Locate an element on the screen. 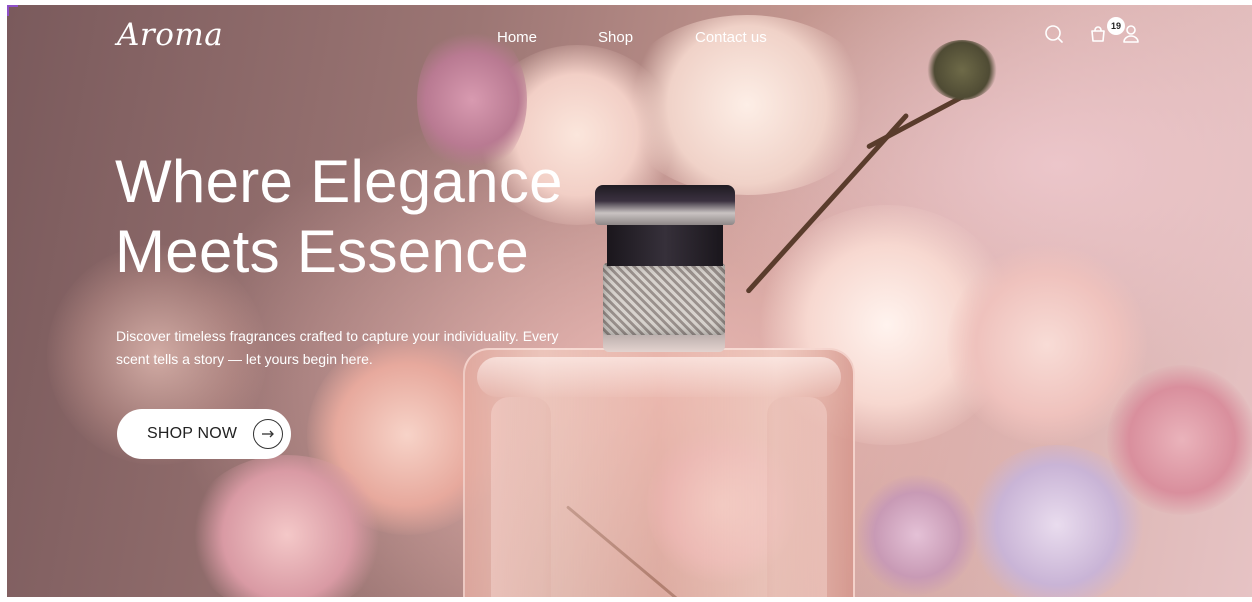 The height and width of the screenshot is (602, 1252). search-icon is located at coordinates (1054, 34).